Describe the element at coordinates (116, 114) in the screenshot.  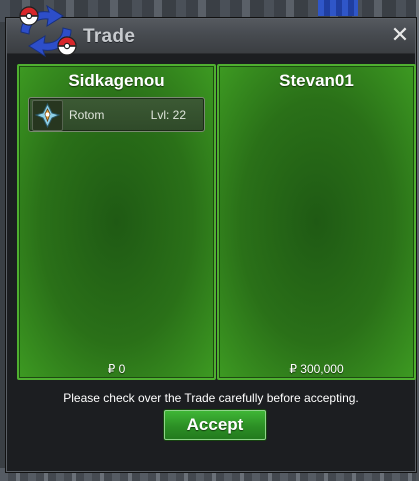
I see `offered-pokemon-row: Rotom Lvl: 22` at that location.